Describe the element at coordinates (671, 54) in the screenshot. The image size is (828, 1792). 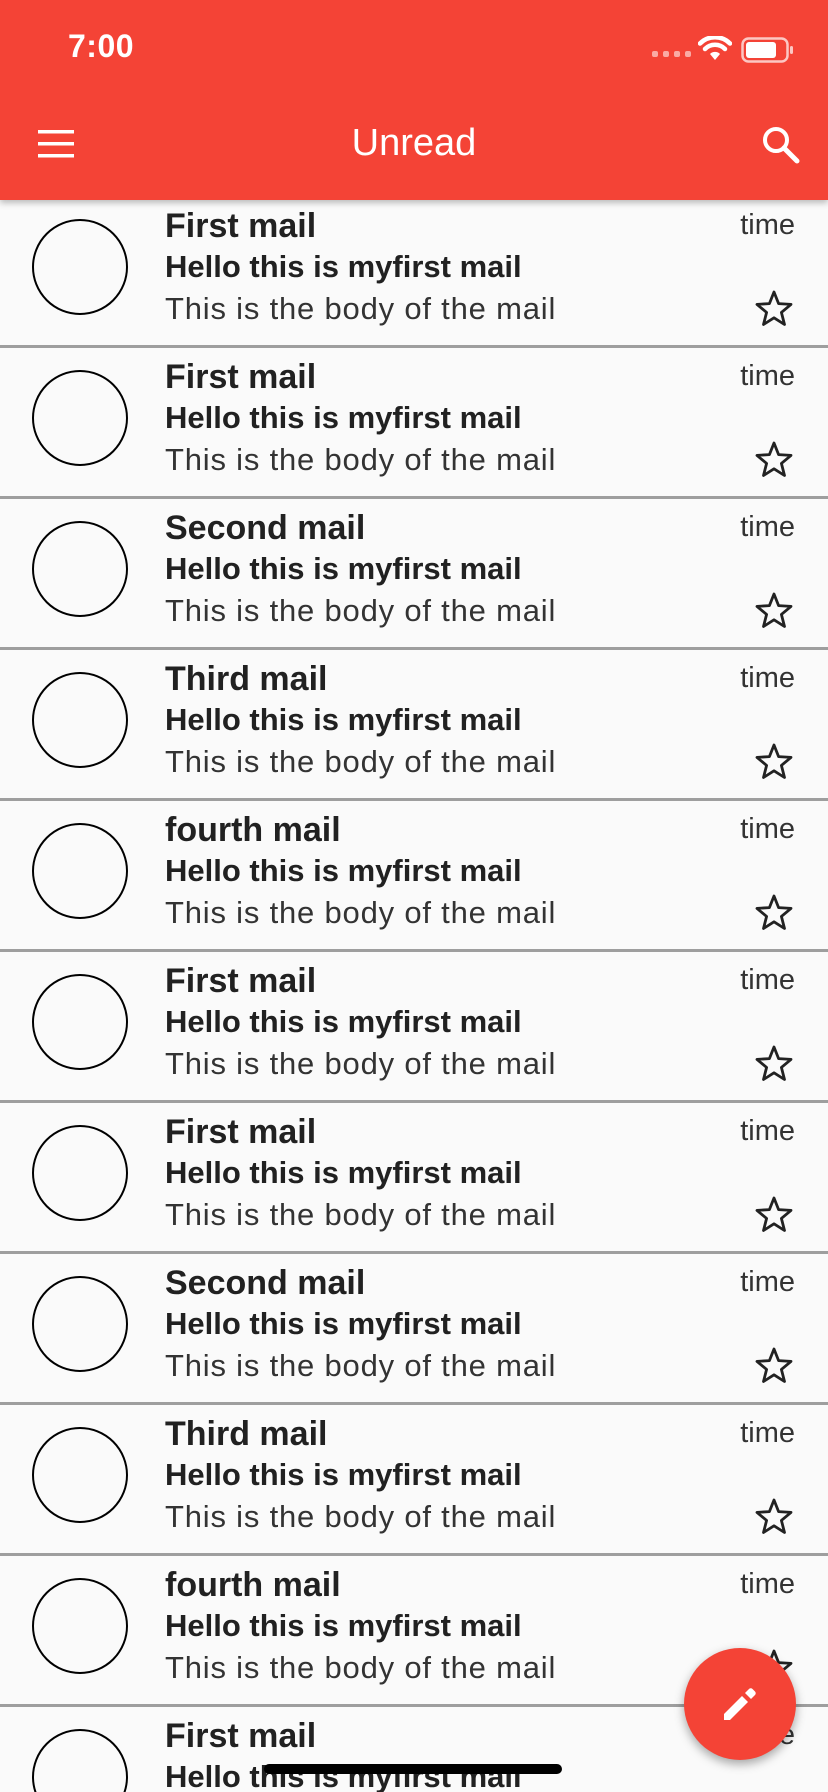
I see `cellular-signal-icon` at that location.